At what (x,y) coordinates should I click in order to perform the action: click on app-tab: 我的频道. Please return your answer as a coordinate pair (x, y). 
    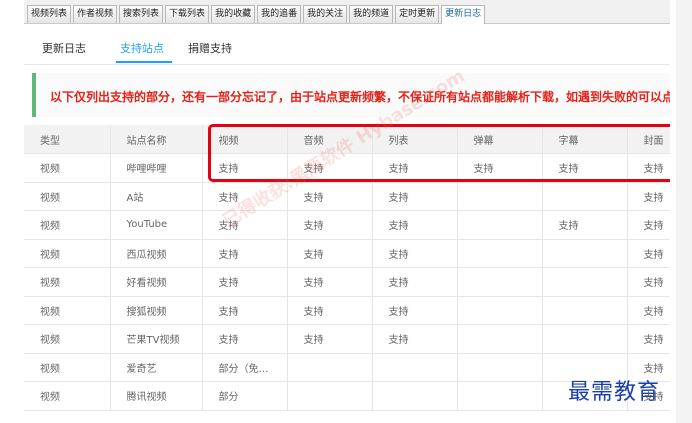
    Looking at the image, I should click on (371, 14).